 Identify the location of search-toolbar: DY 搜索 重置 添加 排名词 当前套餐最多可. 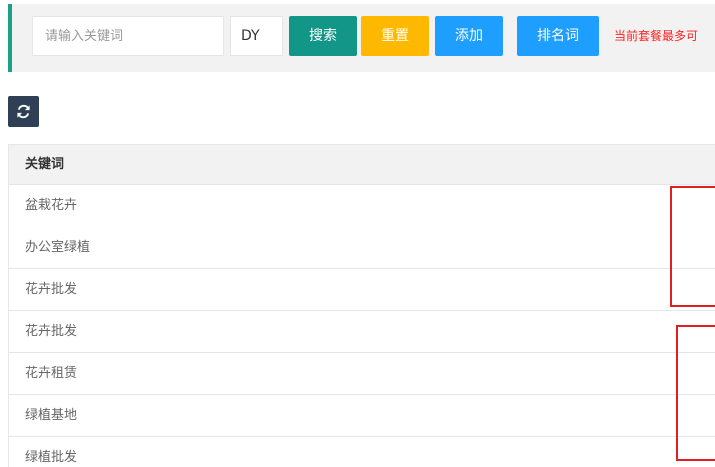
(361, 38).